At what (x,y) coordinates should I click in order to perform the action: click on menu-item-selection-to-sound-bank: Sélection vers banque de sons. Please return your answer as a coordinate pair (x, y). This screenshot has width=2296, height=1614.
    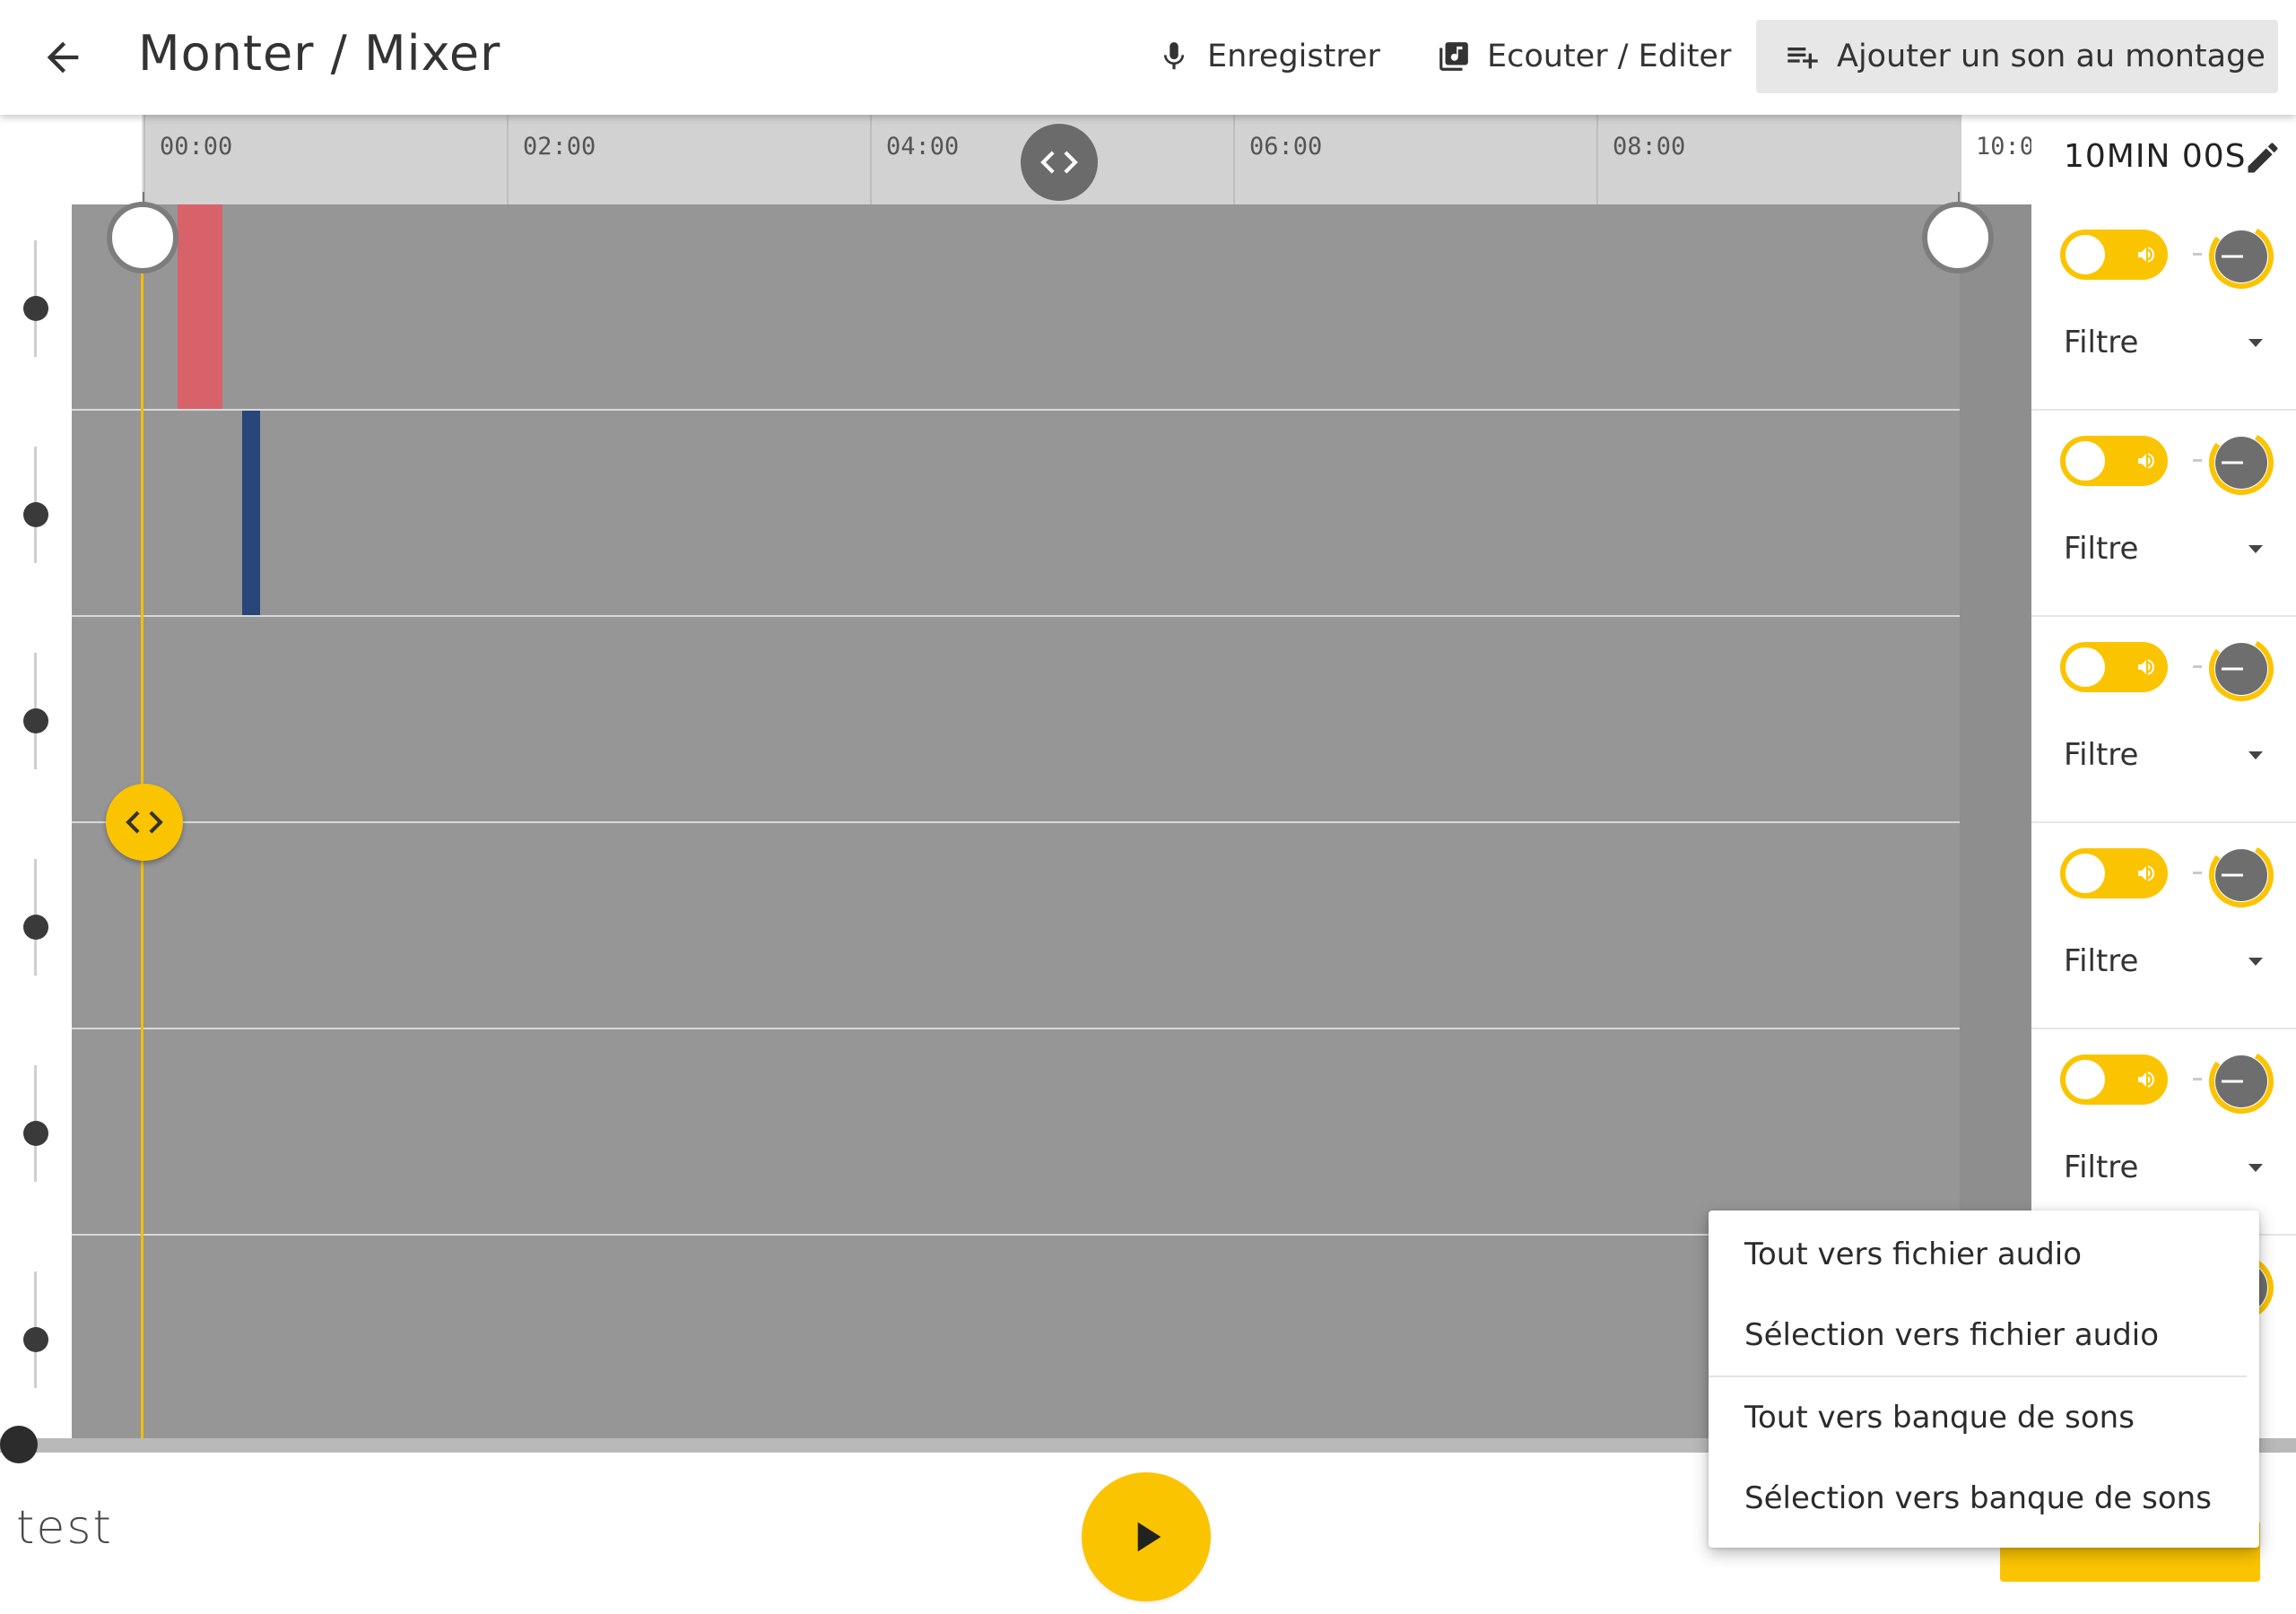
    Looking at the image, I should click on (1984, 1498).